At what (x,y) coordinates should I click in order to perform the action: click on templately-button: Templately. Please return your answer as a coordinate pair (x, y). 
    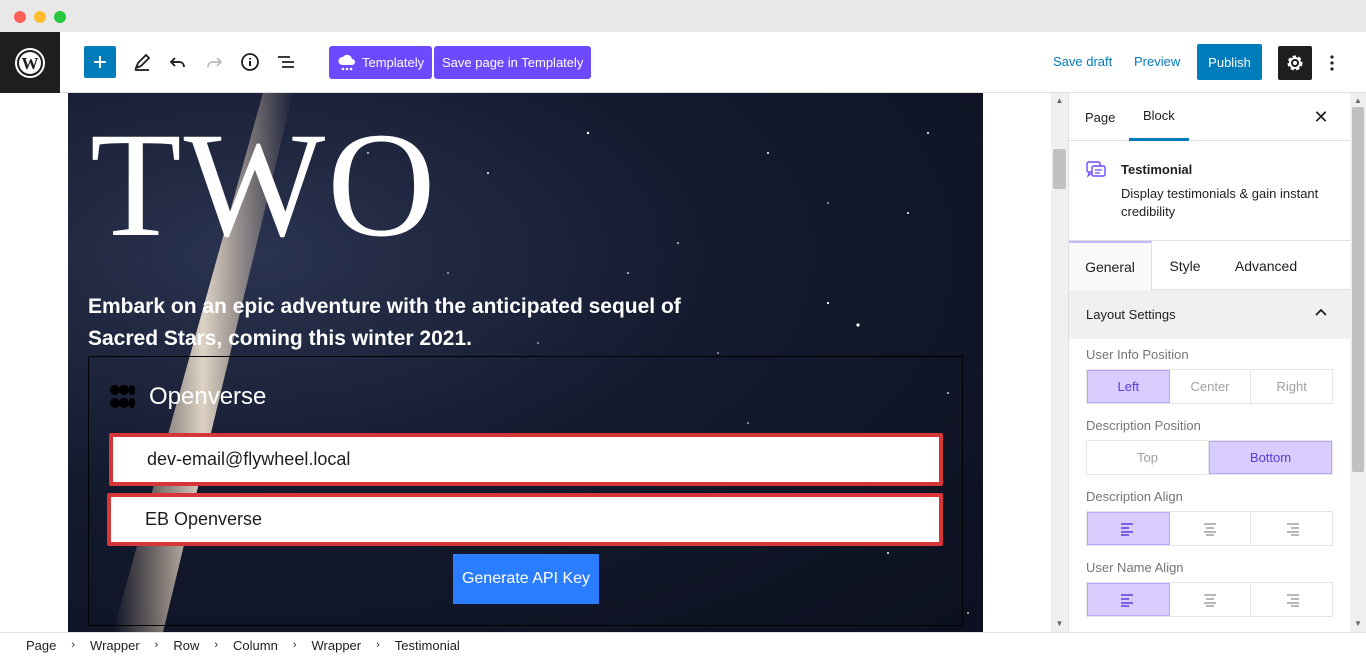
    Looking at the image, I should click on (381, 62).